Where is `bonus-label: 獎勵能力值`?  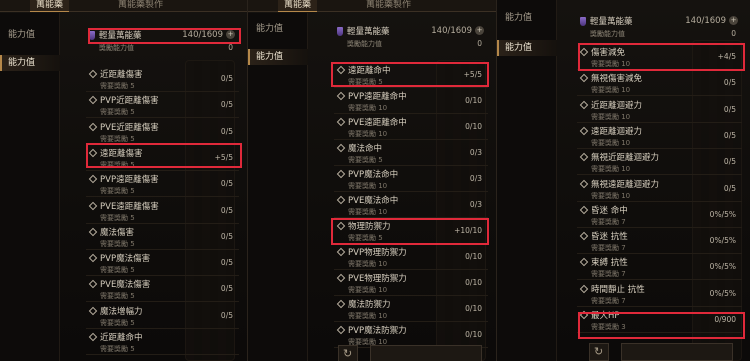 bonus-label: 獎勵能力值 is located at coordinates (364, 44).